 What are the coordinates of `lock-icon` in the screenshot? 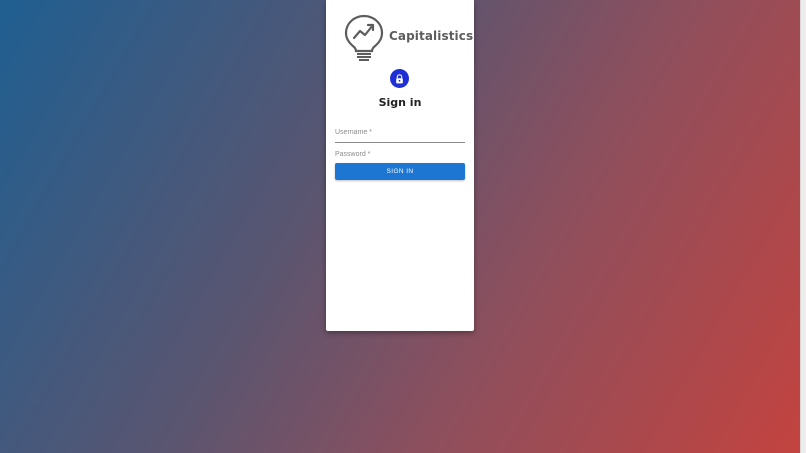 It's located at (399, 78).